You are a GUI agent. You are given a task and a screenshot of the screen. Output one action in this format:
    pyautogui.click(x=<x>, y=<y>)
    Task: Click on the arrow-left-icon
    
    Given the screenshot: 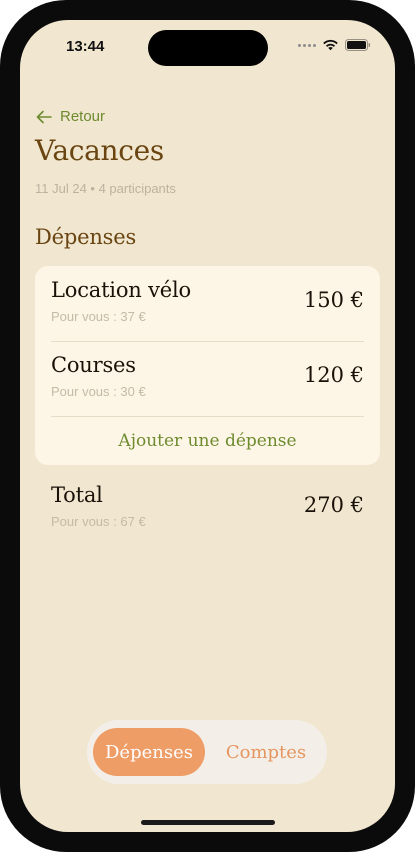 What is the action you would take?
    pyautogui.click(x=44, y=116)
    